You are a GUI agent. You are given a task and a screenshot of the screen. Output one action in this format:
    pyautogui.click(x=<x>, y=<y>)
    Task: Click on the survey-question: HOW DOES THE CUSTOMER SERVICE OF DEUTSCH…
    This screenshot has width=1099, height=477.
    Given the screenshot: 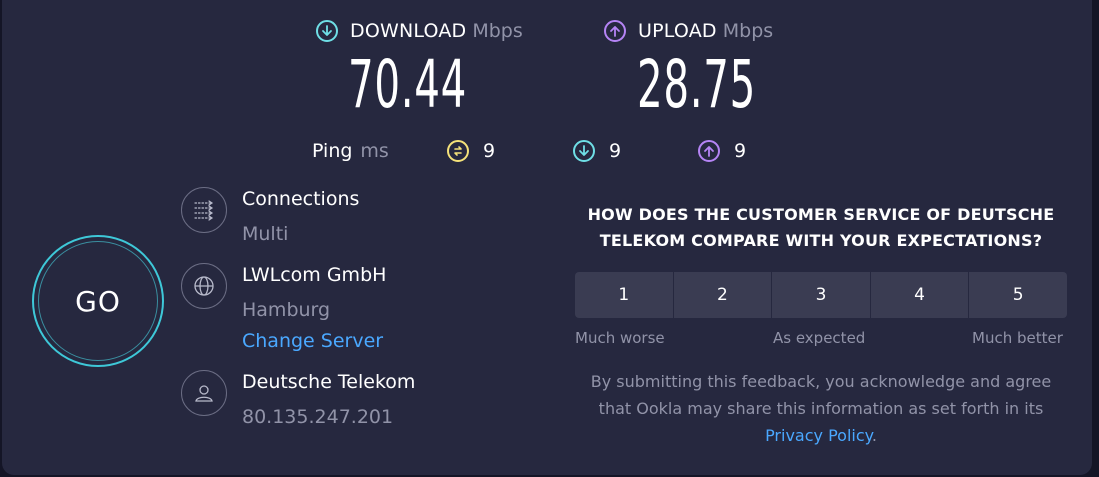 What is the action you would take?
    pyautogui.click(x=821, y=228)
    